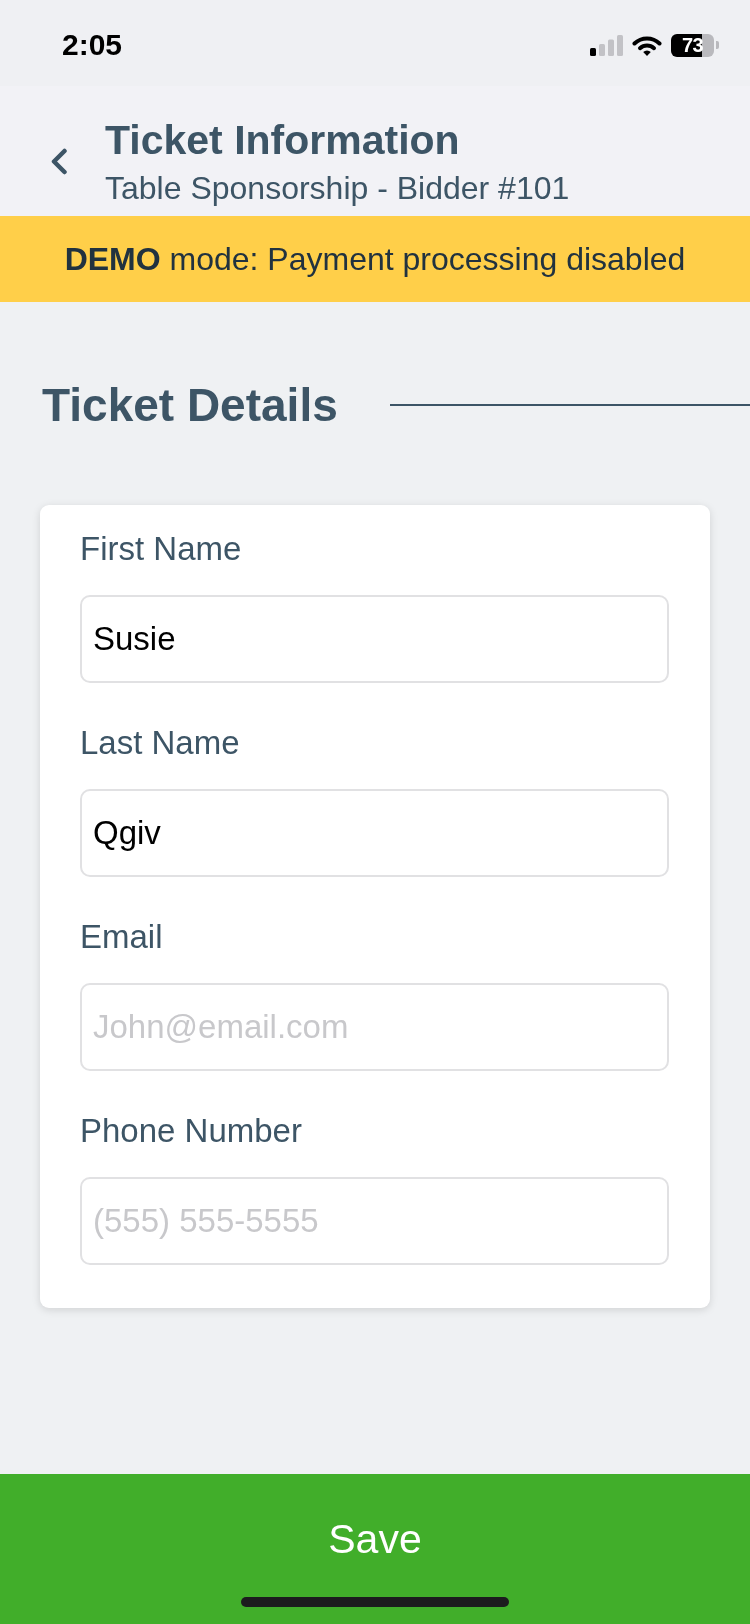 The height and width of the screenshot is (1624, 750). Describe the element at coordinates (647, 45) in the screenshot. I see `wifi-icon` at that location.